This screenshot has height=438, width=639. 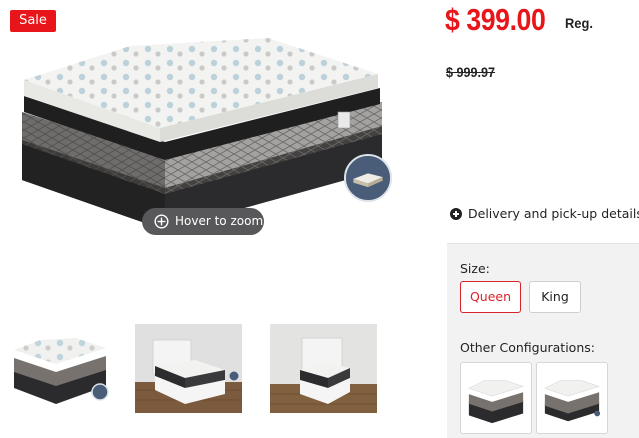 I want to click on other-configurations-label: Other Configurations:, so click(x=527, y=347).